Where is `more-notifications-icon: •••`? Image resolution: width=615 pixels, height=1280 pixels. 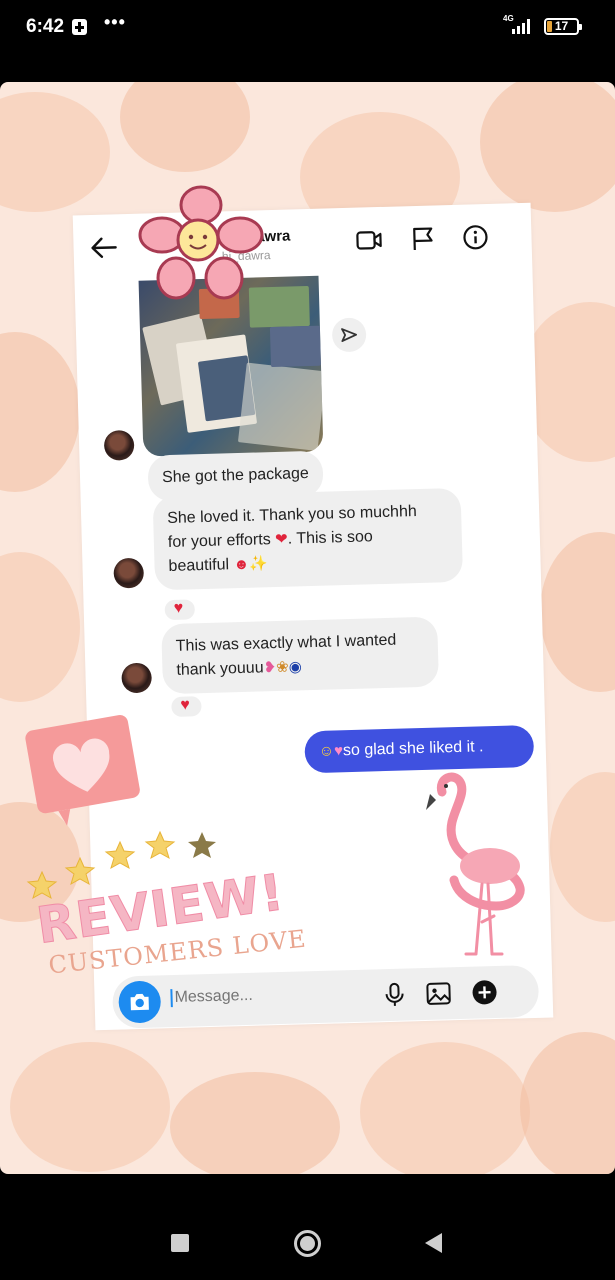
more-notifications-icon: ••• is located at coordinates (115, 22).